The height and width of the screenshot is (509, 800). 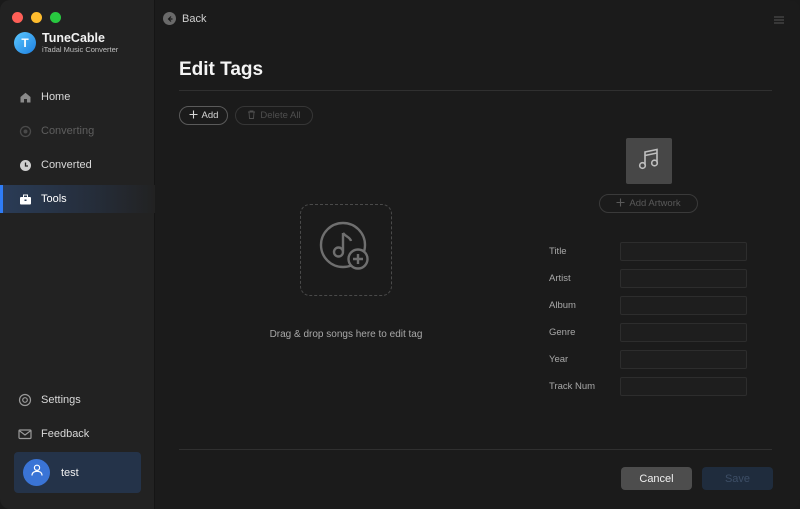 What do you see at coordinates (25, 400) in the screenshot?
I see `settings-icon` at bounding box center [25, 400].